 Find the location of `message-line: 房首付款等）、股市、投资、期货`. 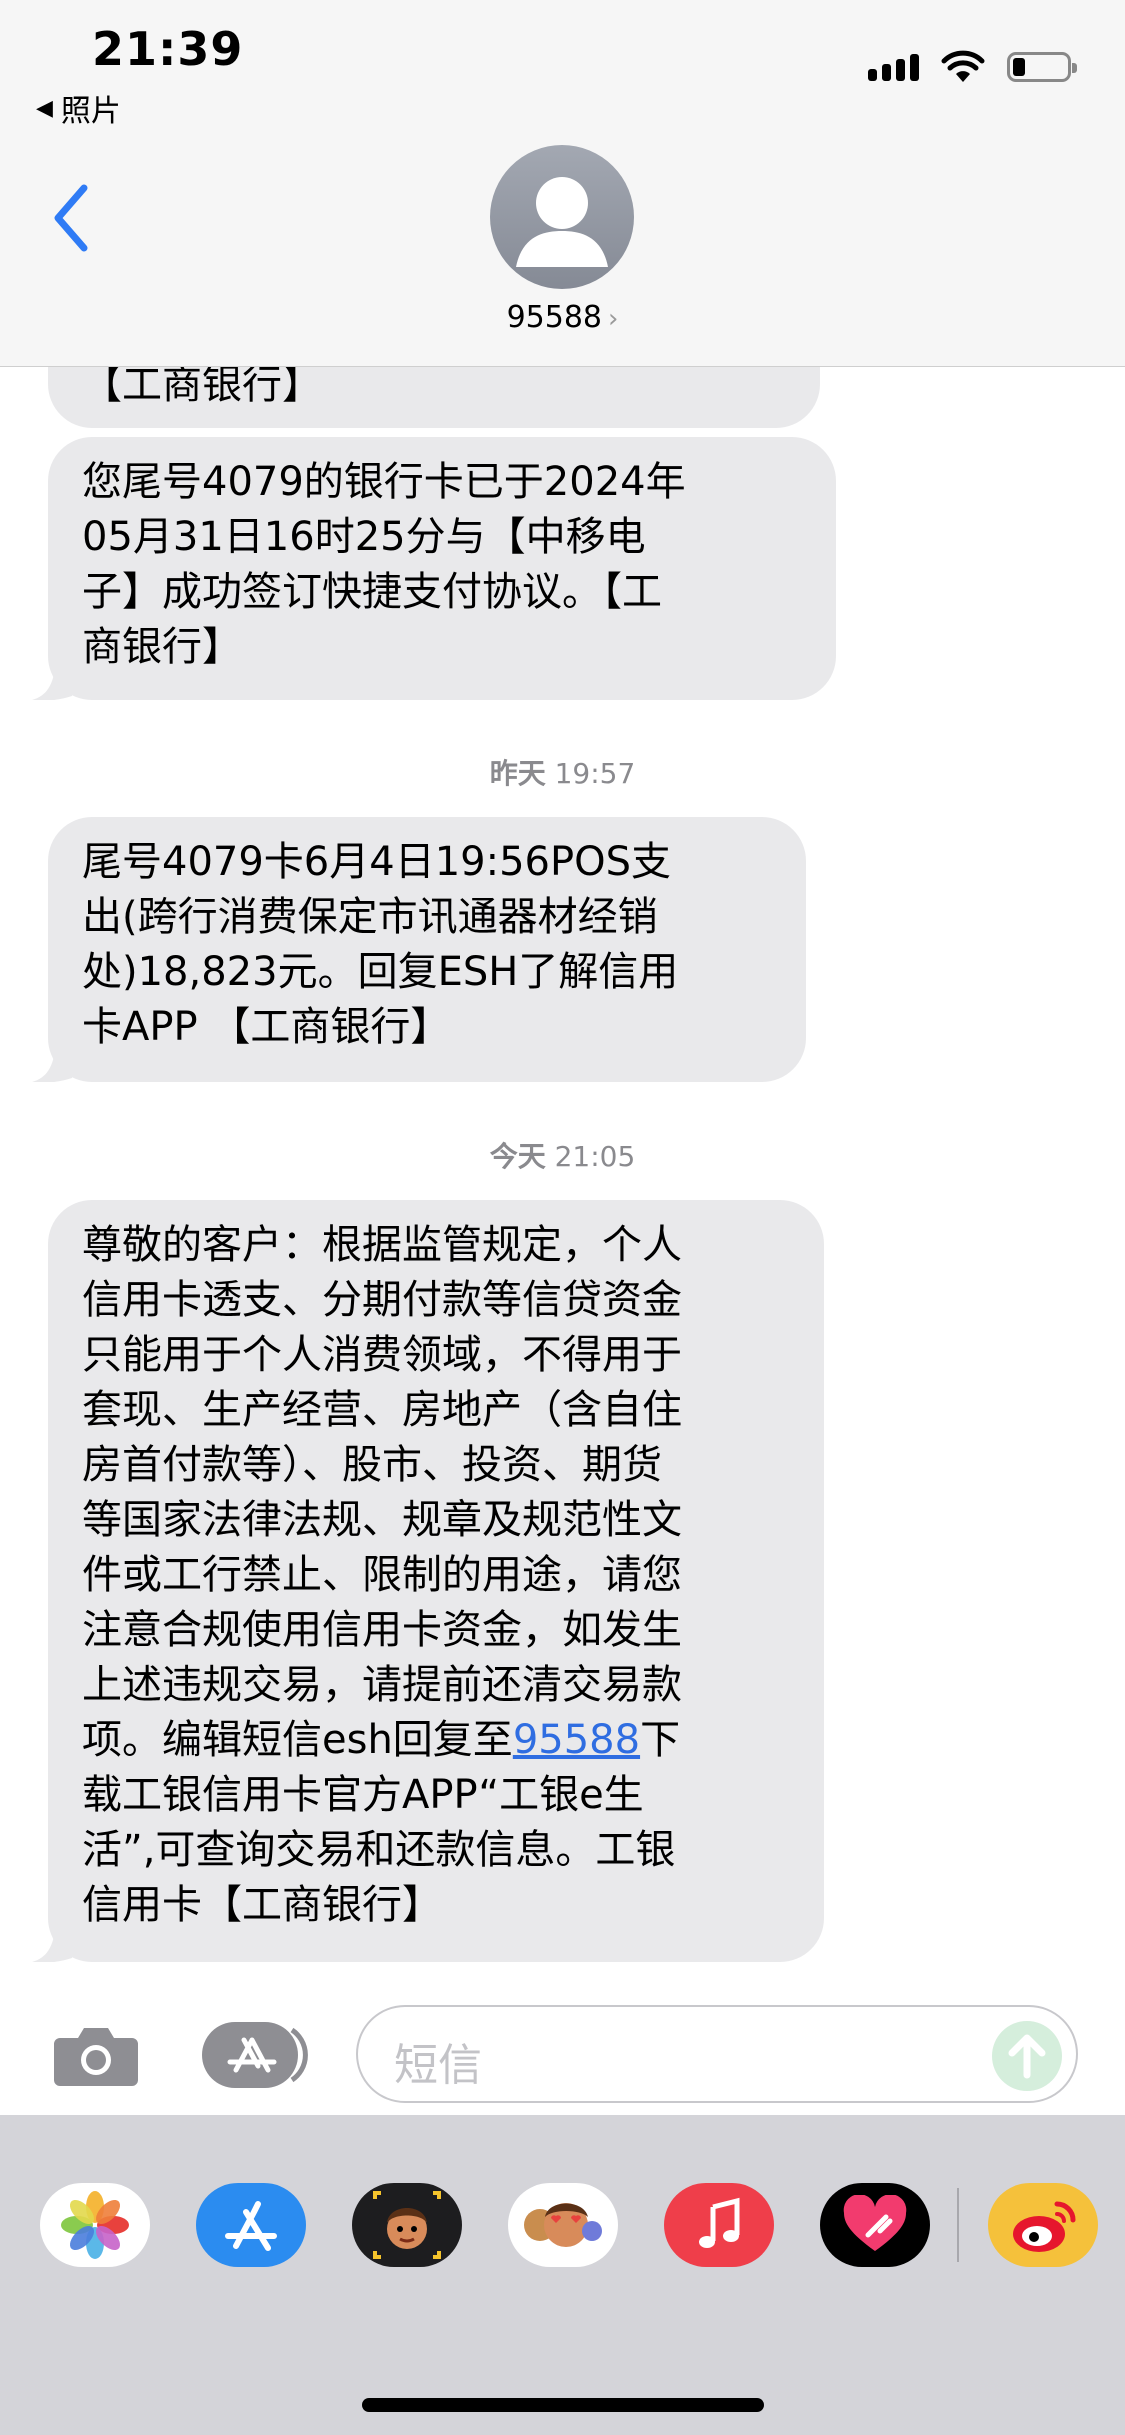

message-line: 房首付款等）、股市、投资、期货 is located at coordinates (372, 1465).